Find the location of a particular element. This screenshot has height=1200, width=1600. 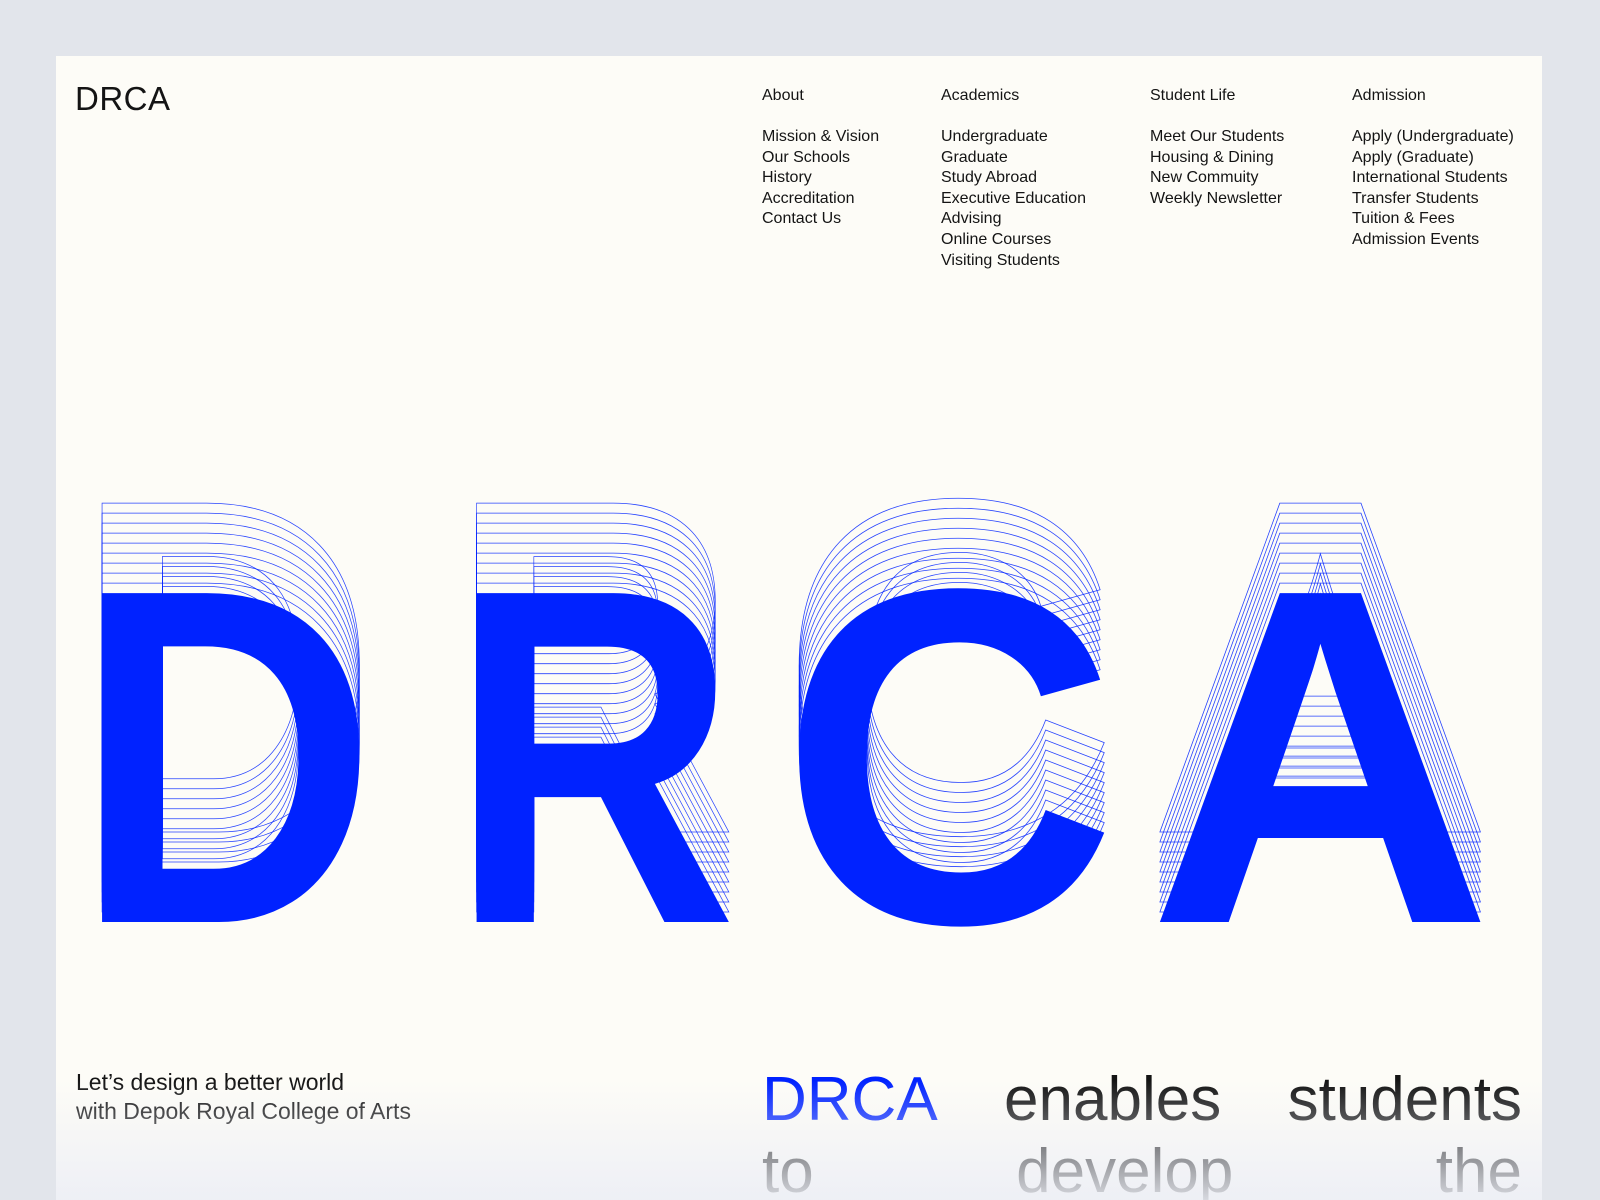

statement-word: students is located at coordinates (1404, 1099).